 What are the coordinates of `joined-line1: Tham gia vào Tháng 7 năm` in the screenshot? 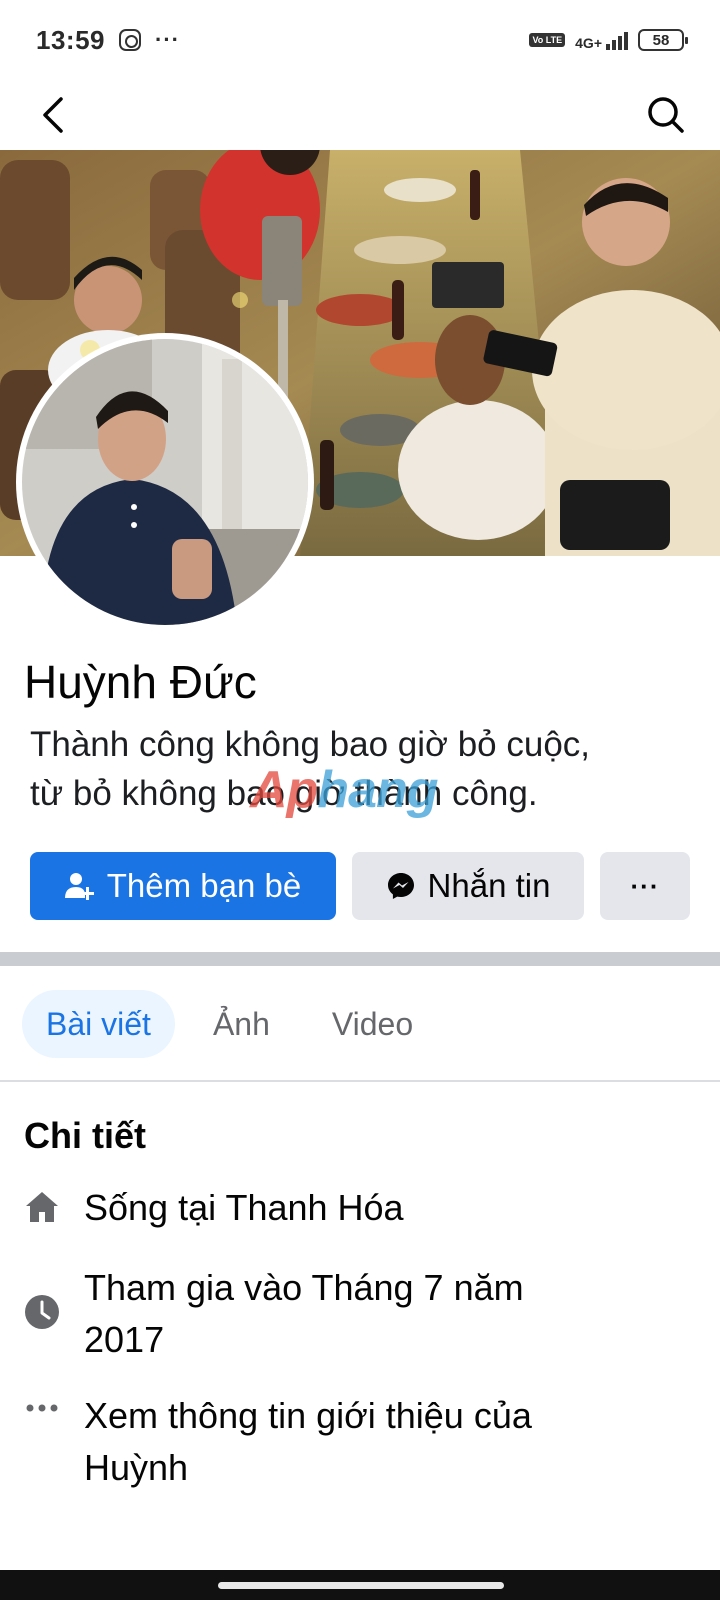 It's located at (304, 1287).